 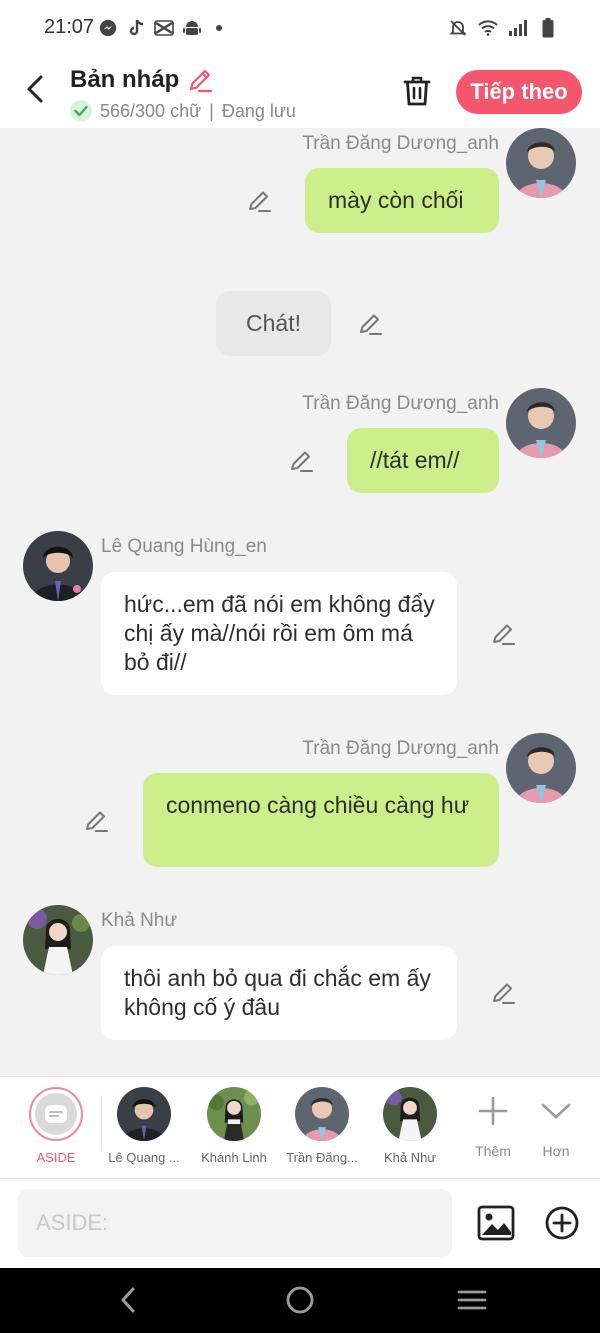 What do you see at coordinates (273, 323) in the screenshot?
I see `narration-bubble: Chát!` at bounding box center [273, 323].